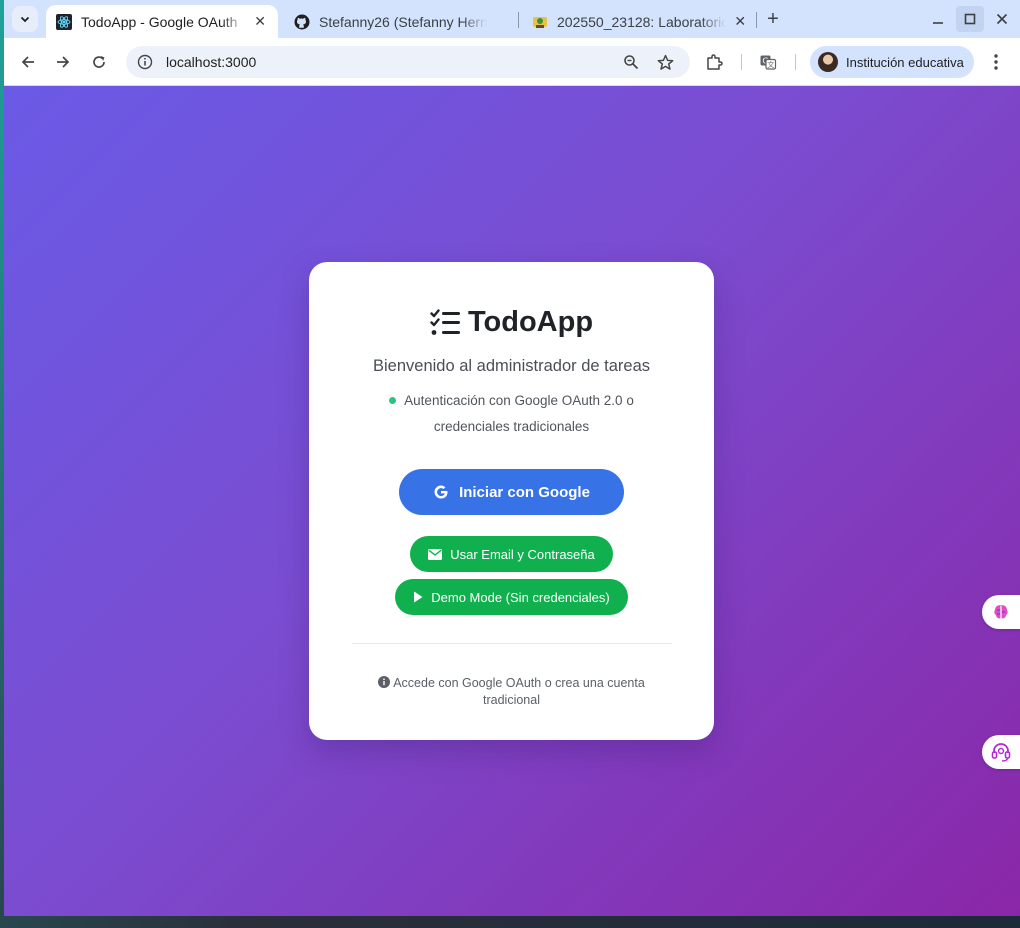 This screenshot has height=928, width=1020. I want to click on ai-assistant-widget, so click(1001, 612).